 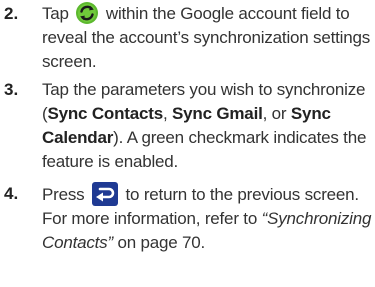 What do you see at coordinates (55, 13) in the screenshot?
I see `step-text-before-icon: Tap` at bounding box center [55, 13].